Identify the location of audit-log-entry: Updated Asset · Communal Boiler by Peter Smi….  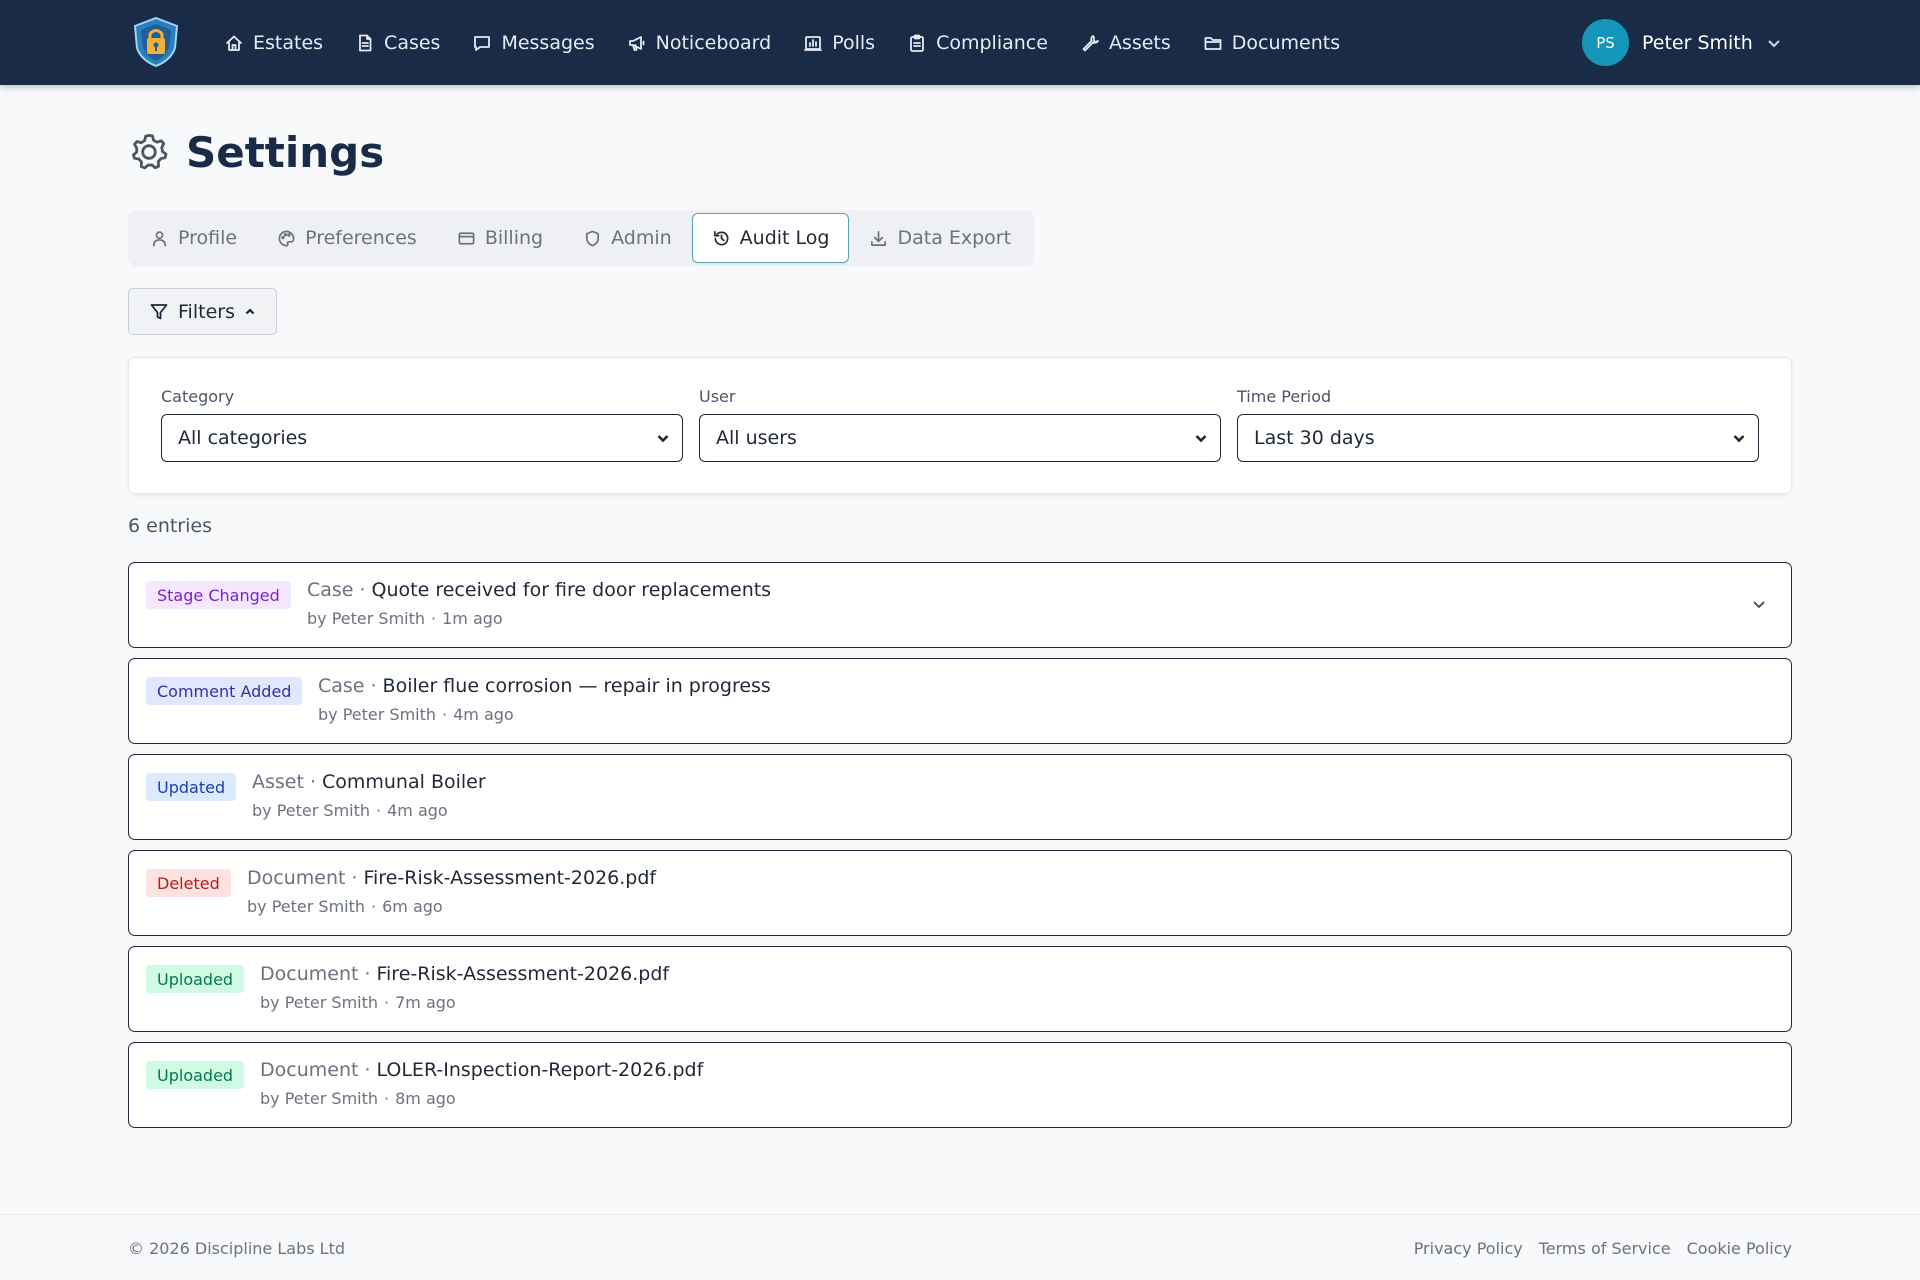
(960, 797).